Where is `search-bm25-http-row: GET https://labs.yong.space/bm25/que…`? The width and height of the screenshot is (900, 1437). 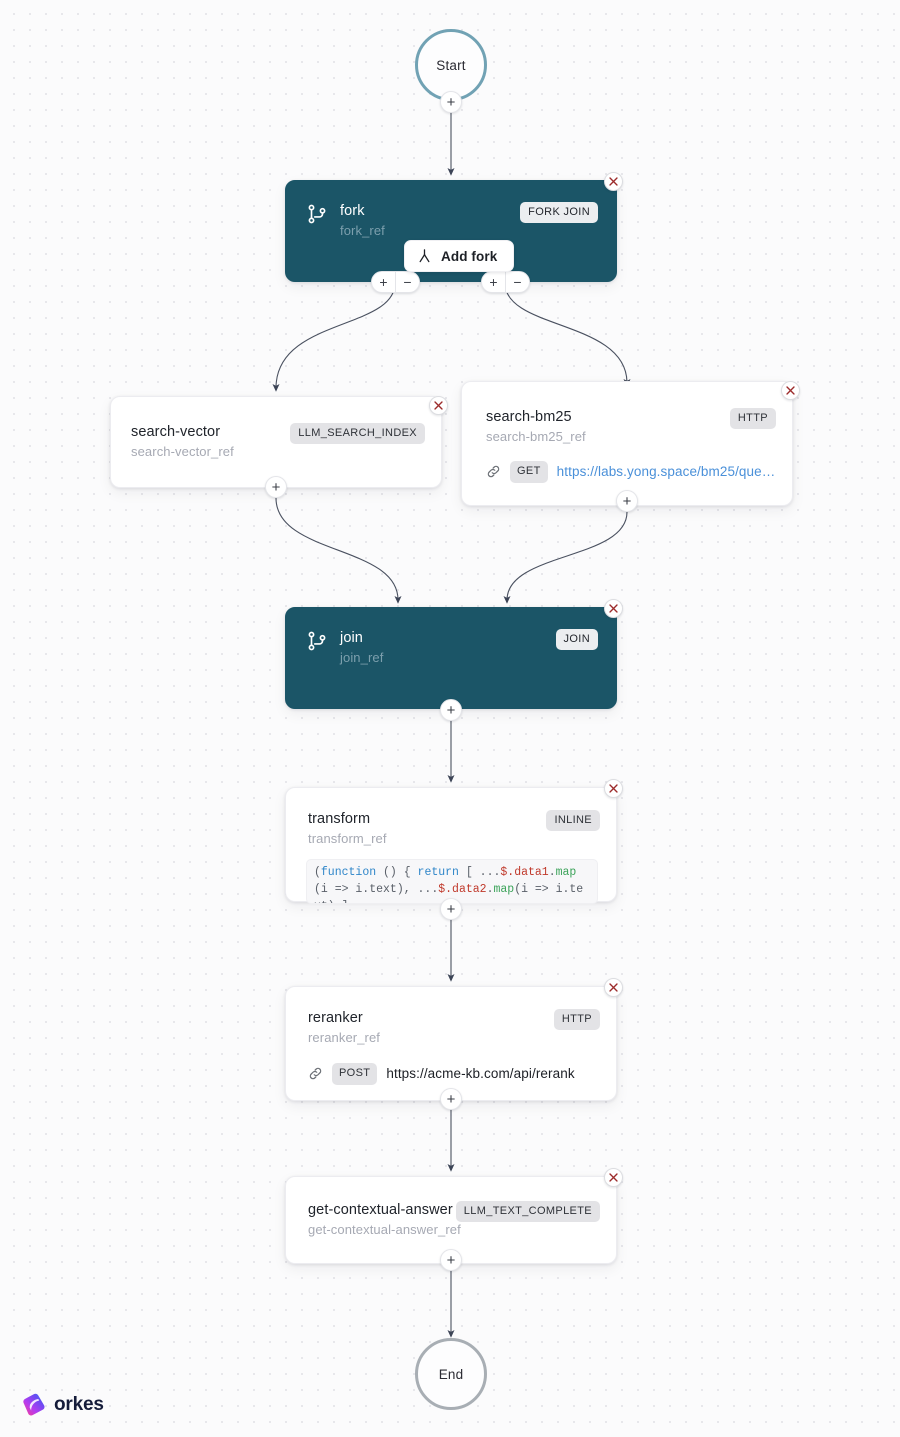 search-bm25-http-row: GET https://labs.yong.space/bm25/que… is located at coordinates (627, 464).